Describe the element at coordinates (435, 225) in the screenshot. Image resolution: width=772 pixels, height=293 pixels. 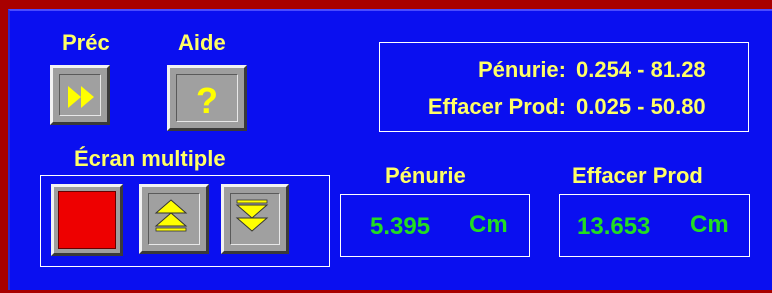
I see `shortage-readout-box: 5.395 Cm` at that location.